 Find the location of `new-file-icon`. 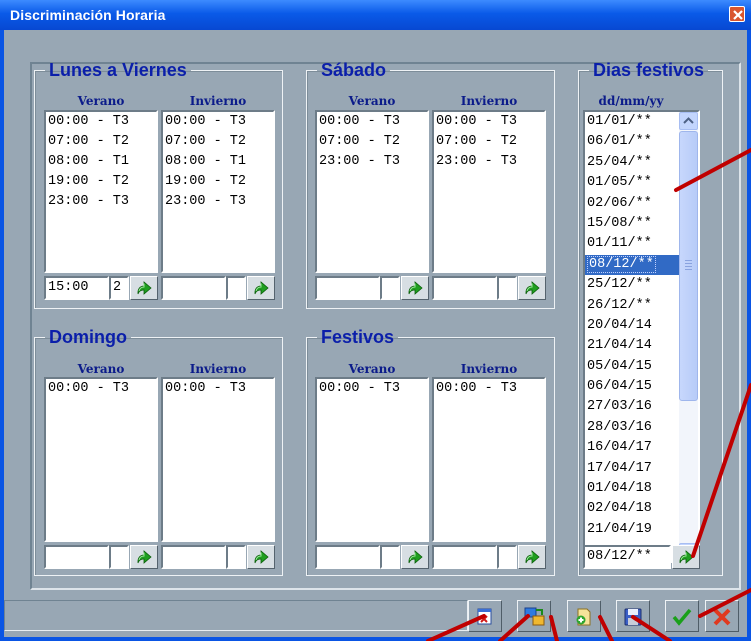

new-file-icon is located at coordinates (583, 617).